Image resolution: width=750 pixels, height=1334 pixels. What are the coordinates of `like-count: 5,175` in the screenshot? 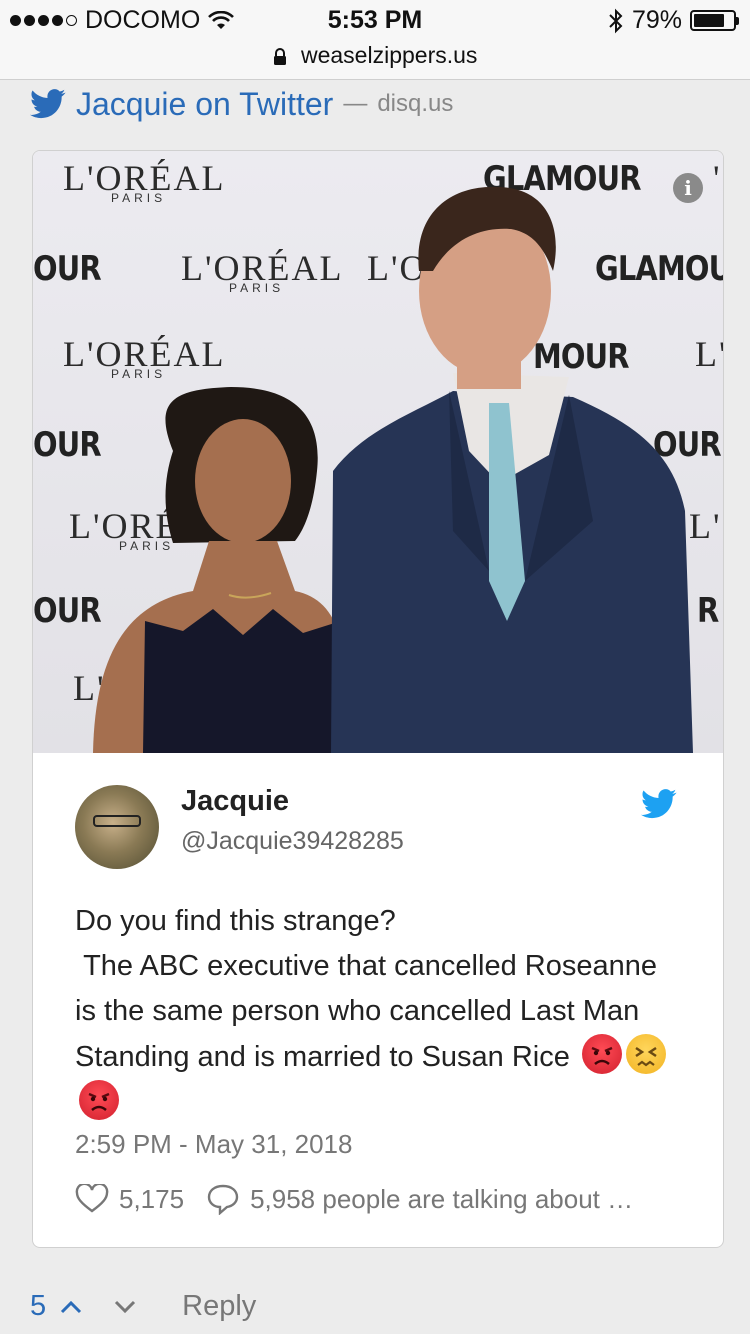 It's located at (151, 1199).